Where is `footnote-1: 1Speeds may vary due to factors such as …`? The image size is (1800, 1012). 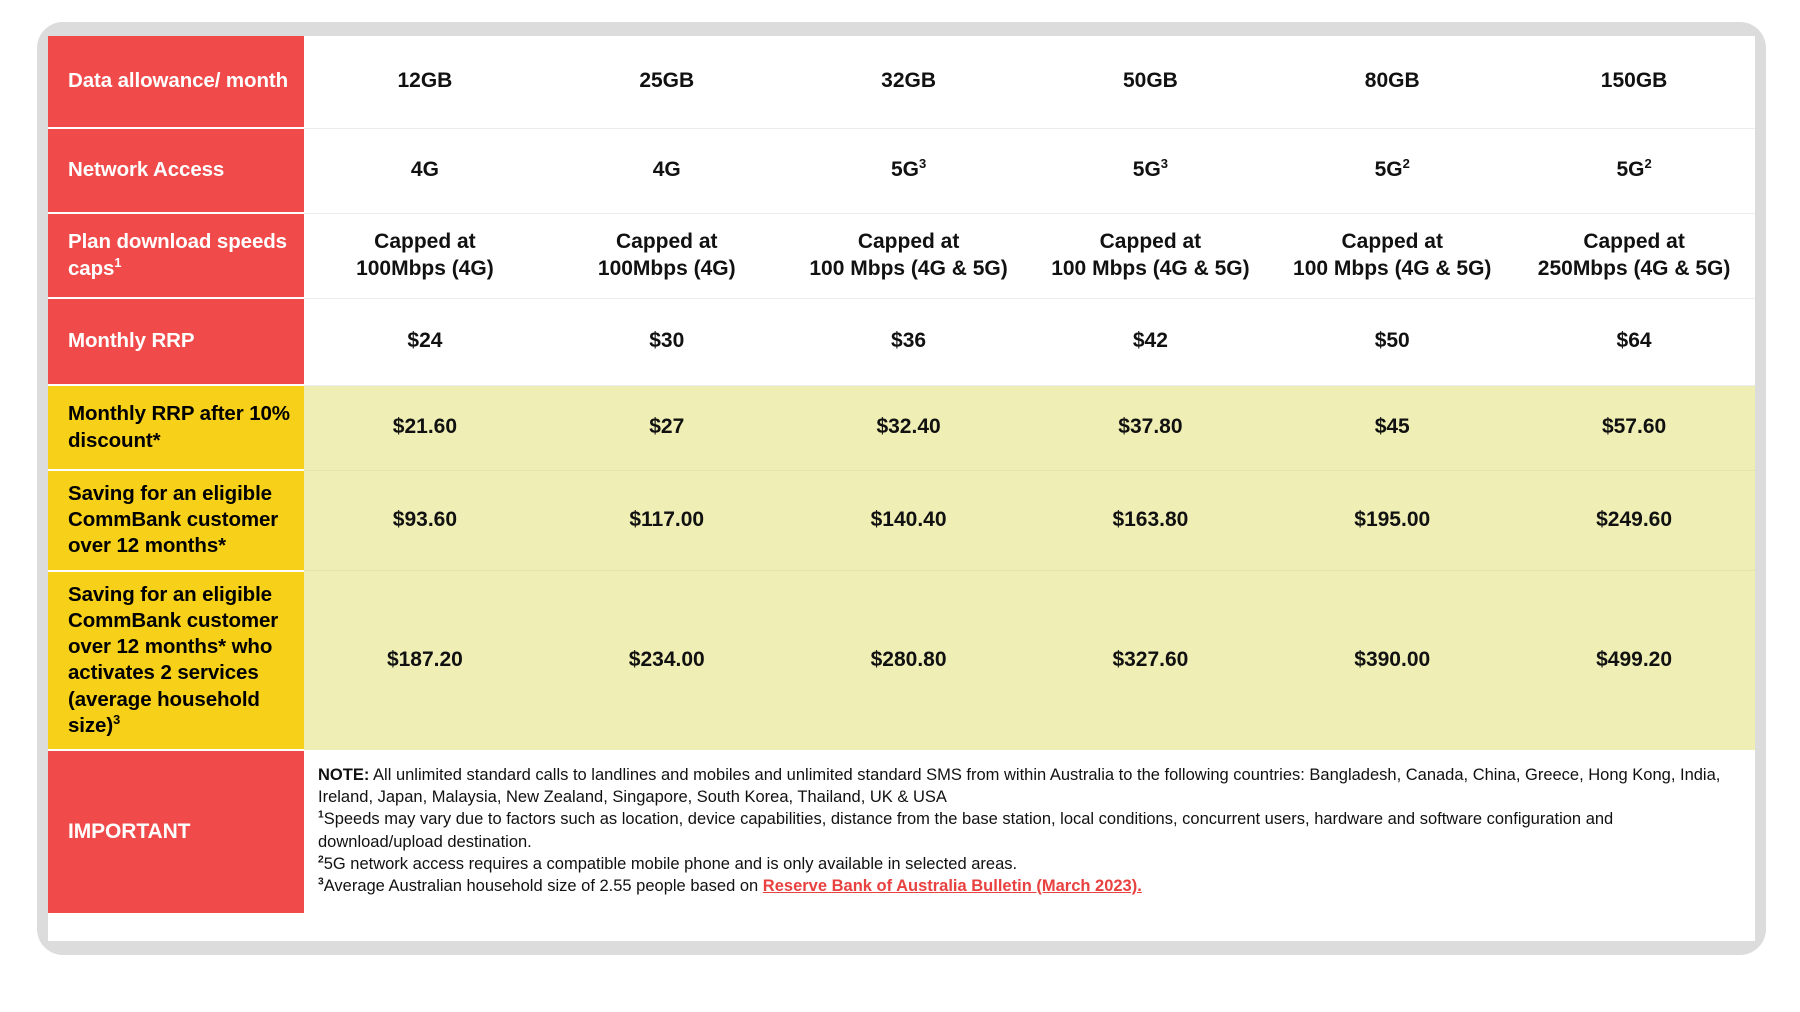 footnote-1: 1Speeds may vary due to factors such as … is located at coordinates (1024, 830).